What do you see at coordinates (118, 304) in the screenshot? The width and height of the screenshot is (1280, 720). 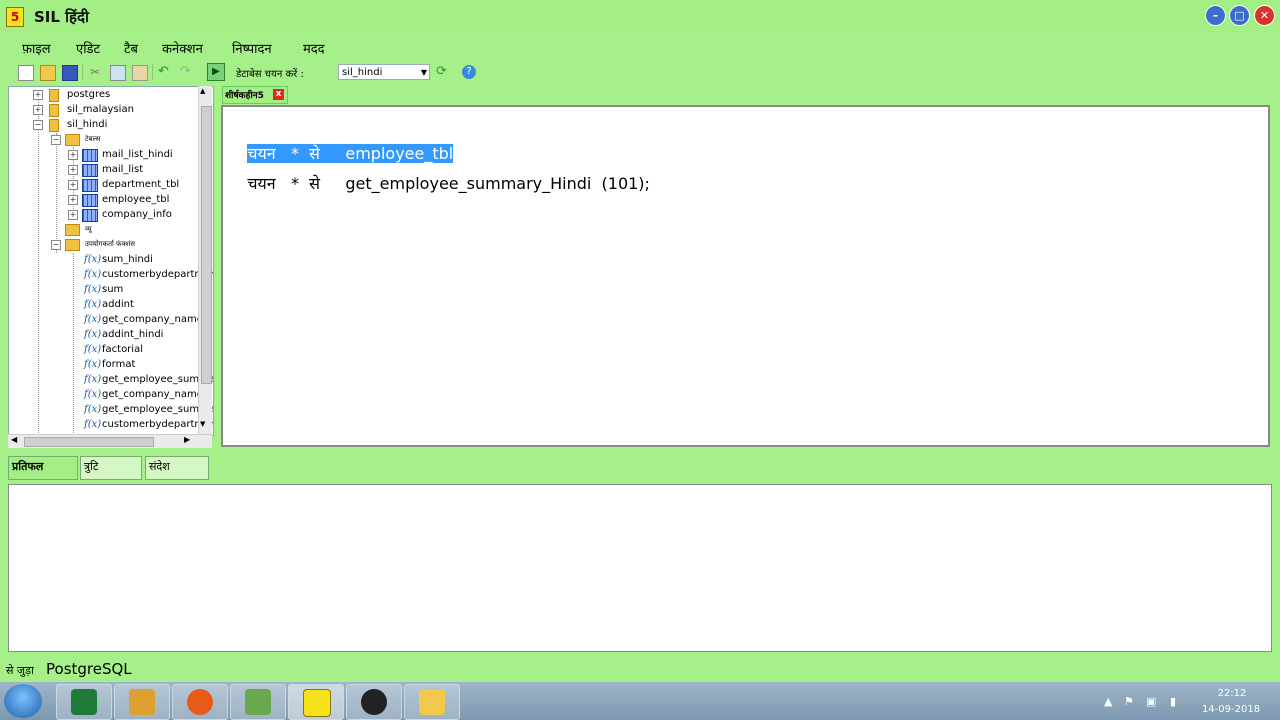 I see `tree-node-label: addint` at bounding box center [118, 304].